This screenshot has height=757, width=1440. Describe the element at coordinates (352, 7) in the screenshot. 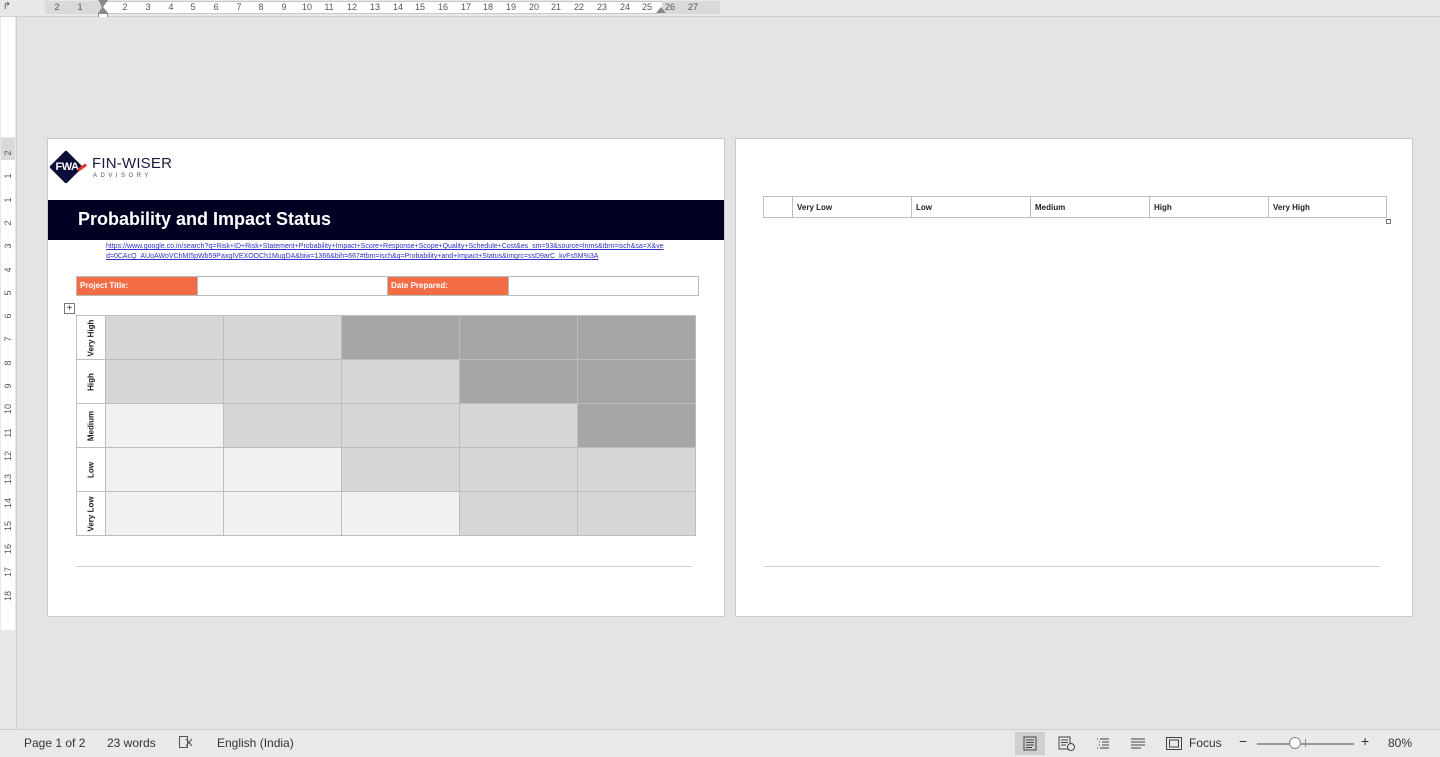

I see `ruler-number: 12` at that location.